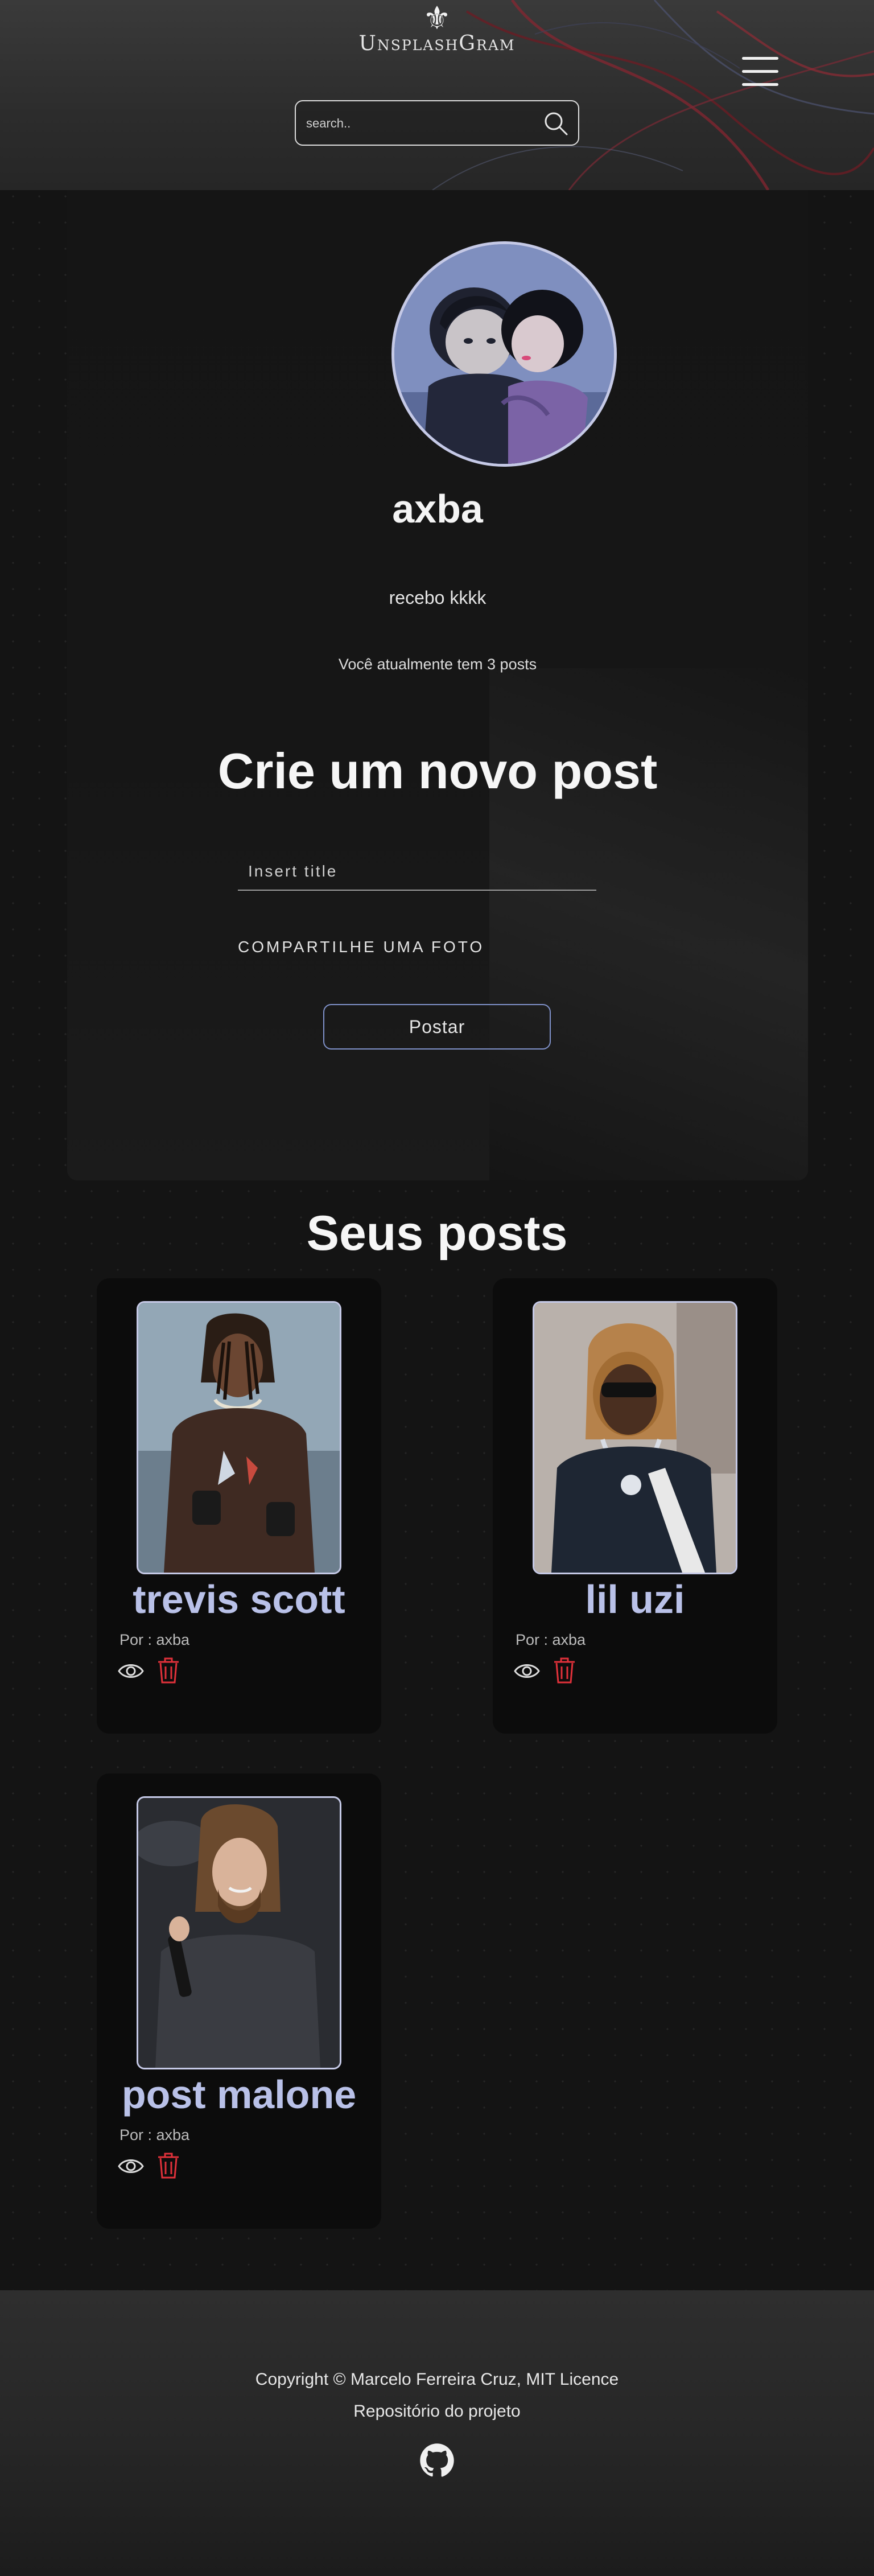  What do you see at coordinates (408, 947) in the screenshot?
I see `share-photo-label: COMPARTILHE UMA FOTO` at bounding box center [408, 947].